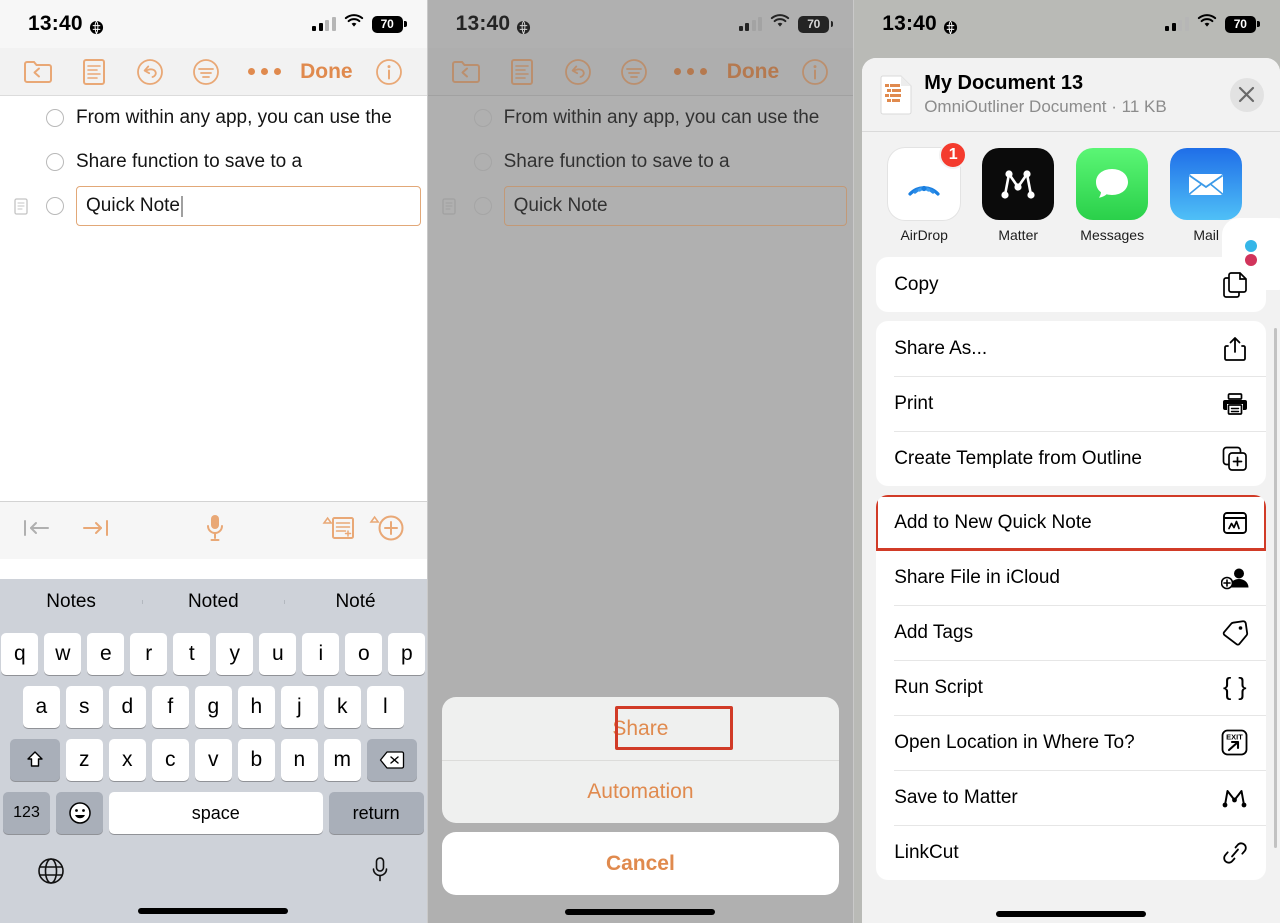 The width and height of the screenshot is (1280, 923). What do you see at coordinates (299, 760) in the screenshot?
I see `key-n: n` at bounding box center [299, 760].